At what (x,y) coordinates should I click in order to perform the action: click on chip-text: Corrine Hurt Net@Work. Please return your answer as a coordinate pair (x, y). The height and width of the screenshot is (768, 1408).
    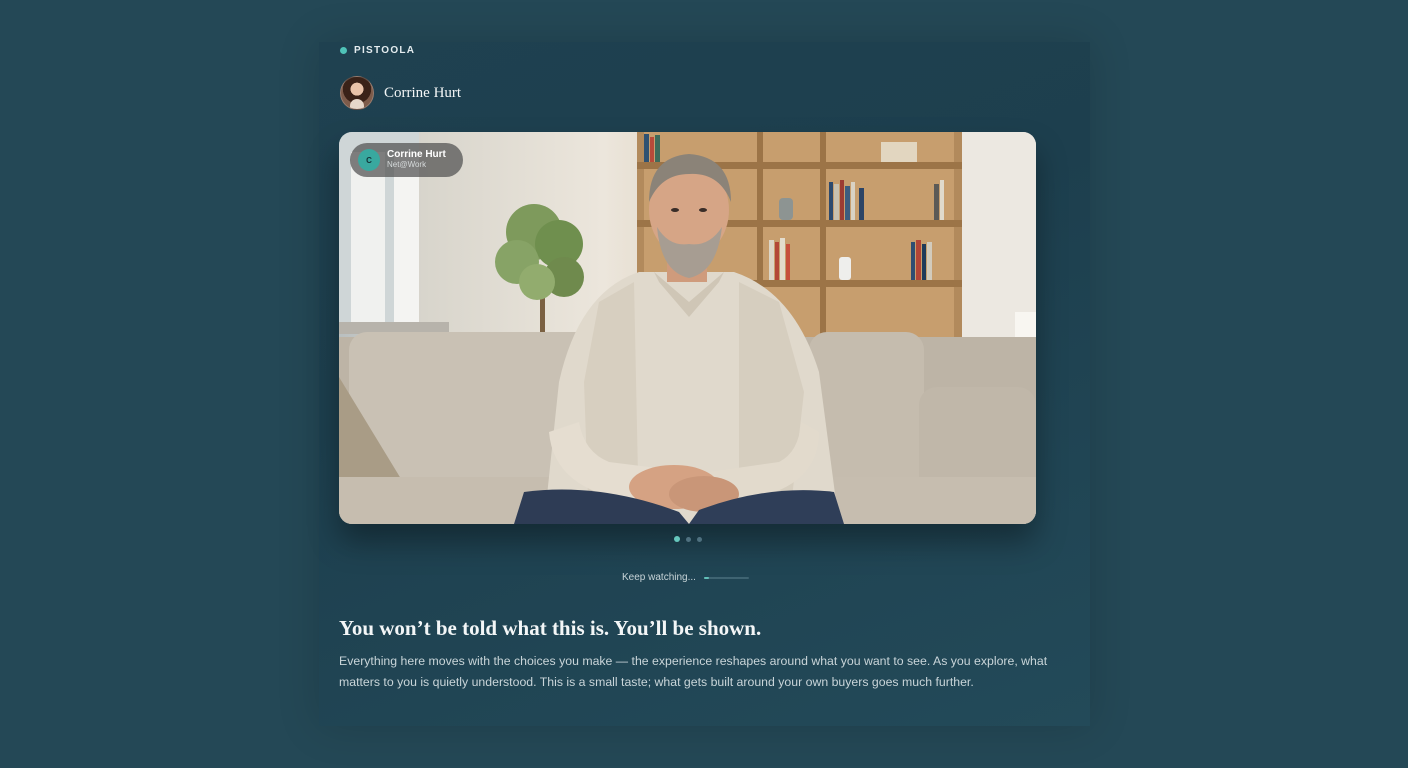
    Looking at the image, I should click on (416, 160).